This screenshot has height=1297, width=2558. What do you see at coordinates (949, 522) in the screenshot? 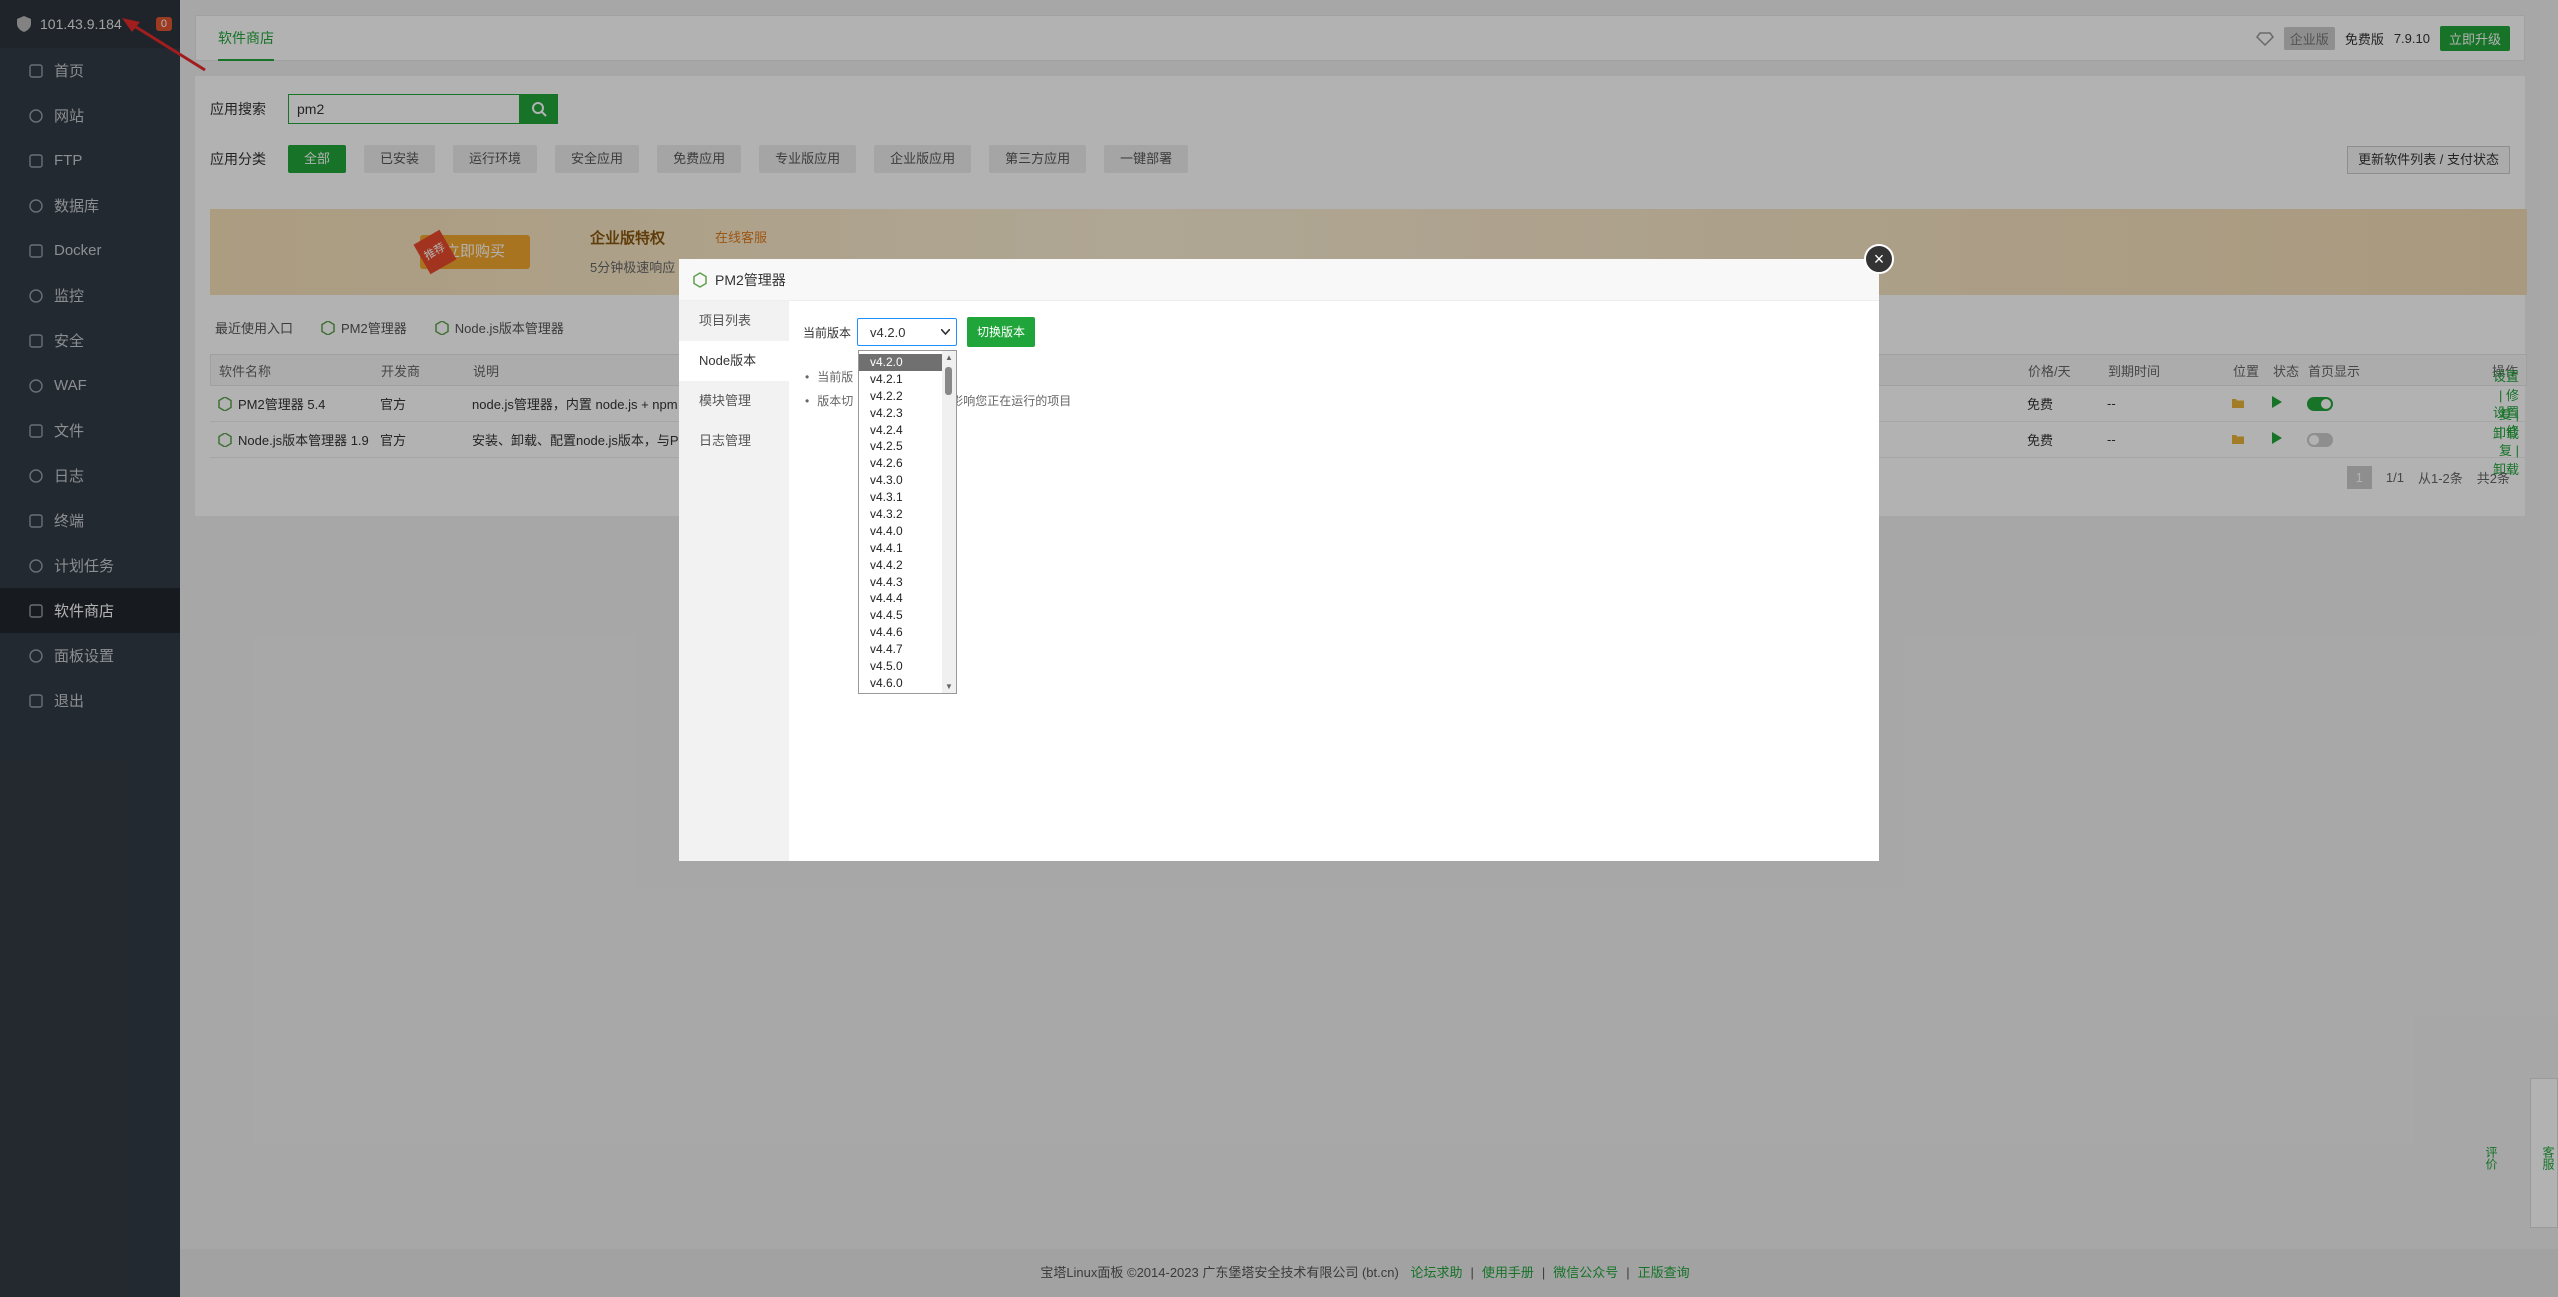
I see `dropdown-scrollbar: ▲ ▼` at bounding box center [949, 522].